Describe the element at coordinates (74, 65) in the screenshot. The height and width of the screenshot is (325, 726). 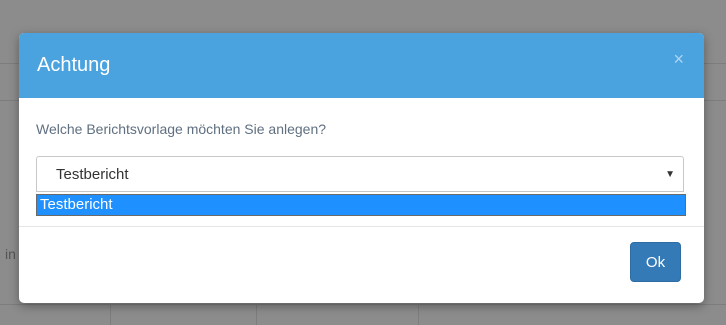
I see `dialog-title: Achtung` at that location.